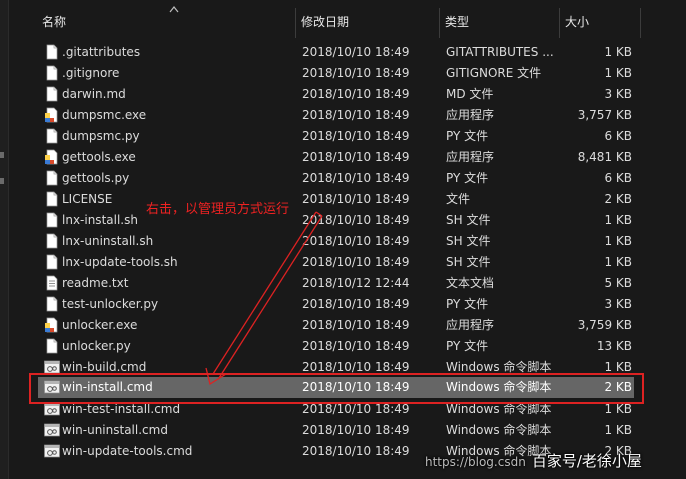 The height and width of the screenshot is (479, 686). Describe the element at coordinates (101, 136) in the screenshot. I see `file-name: dumpsmc.py` at that location.